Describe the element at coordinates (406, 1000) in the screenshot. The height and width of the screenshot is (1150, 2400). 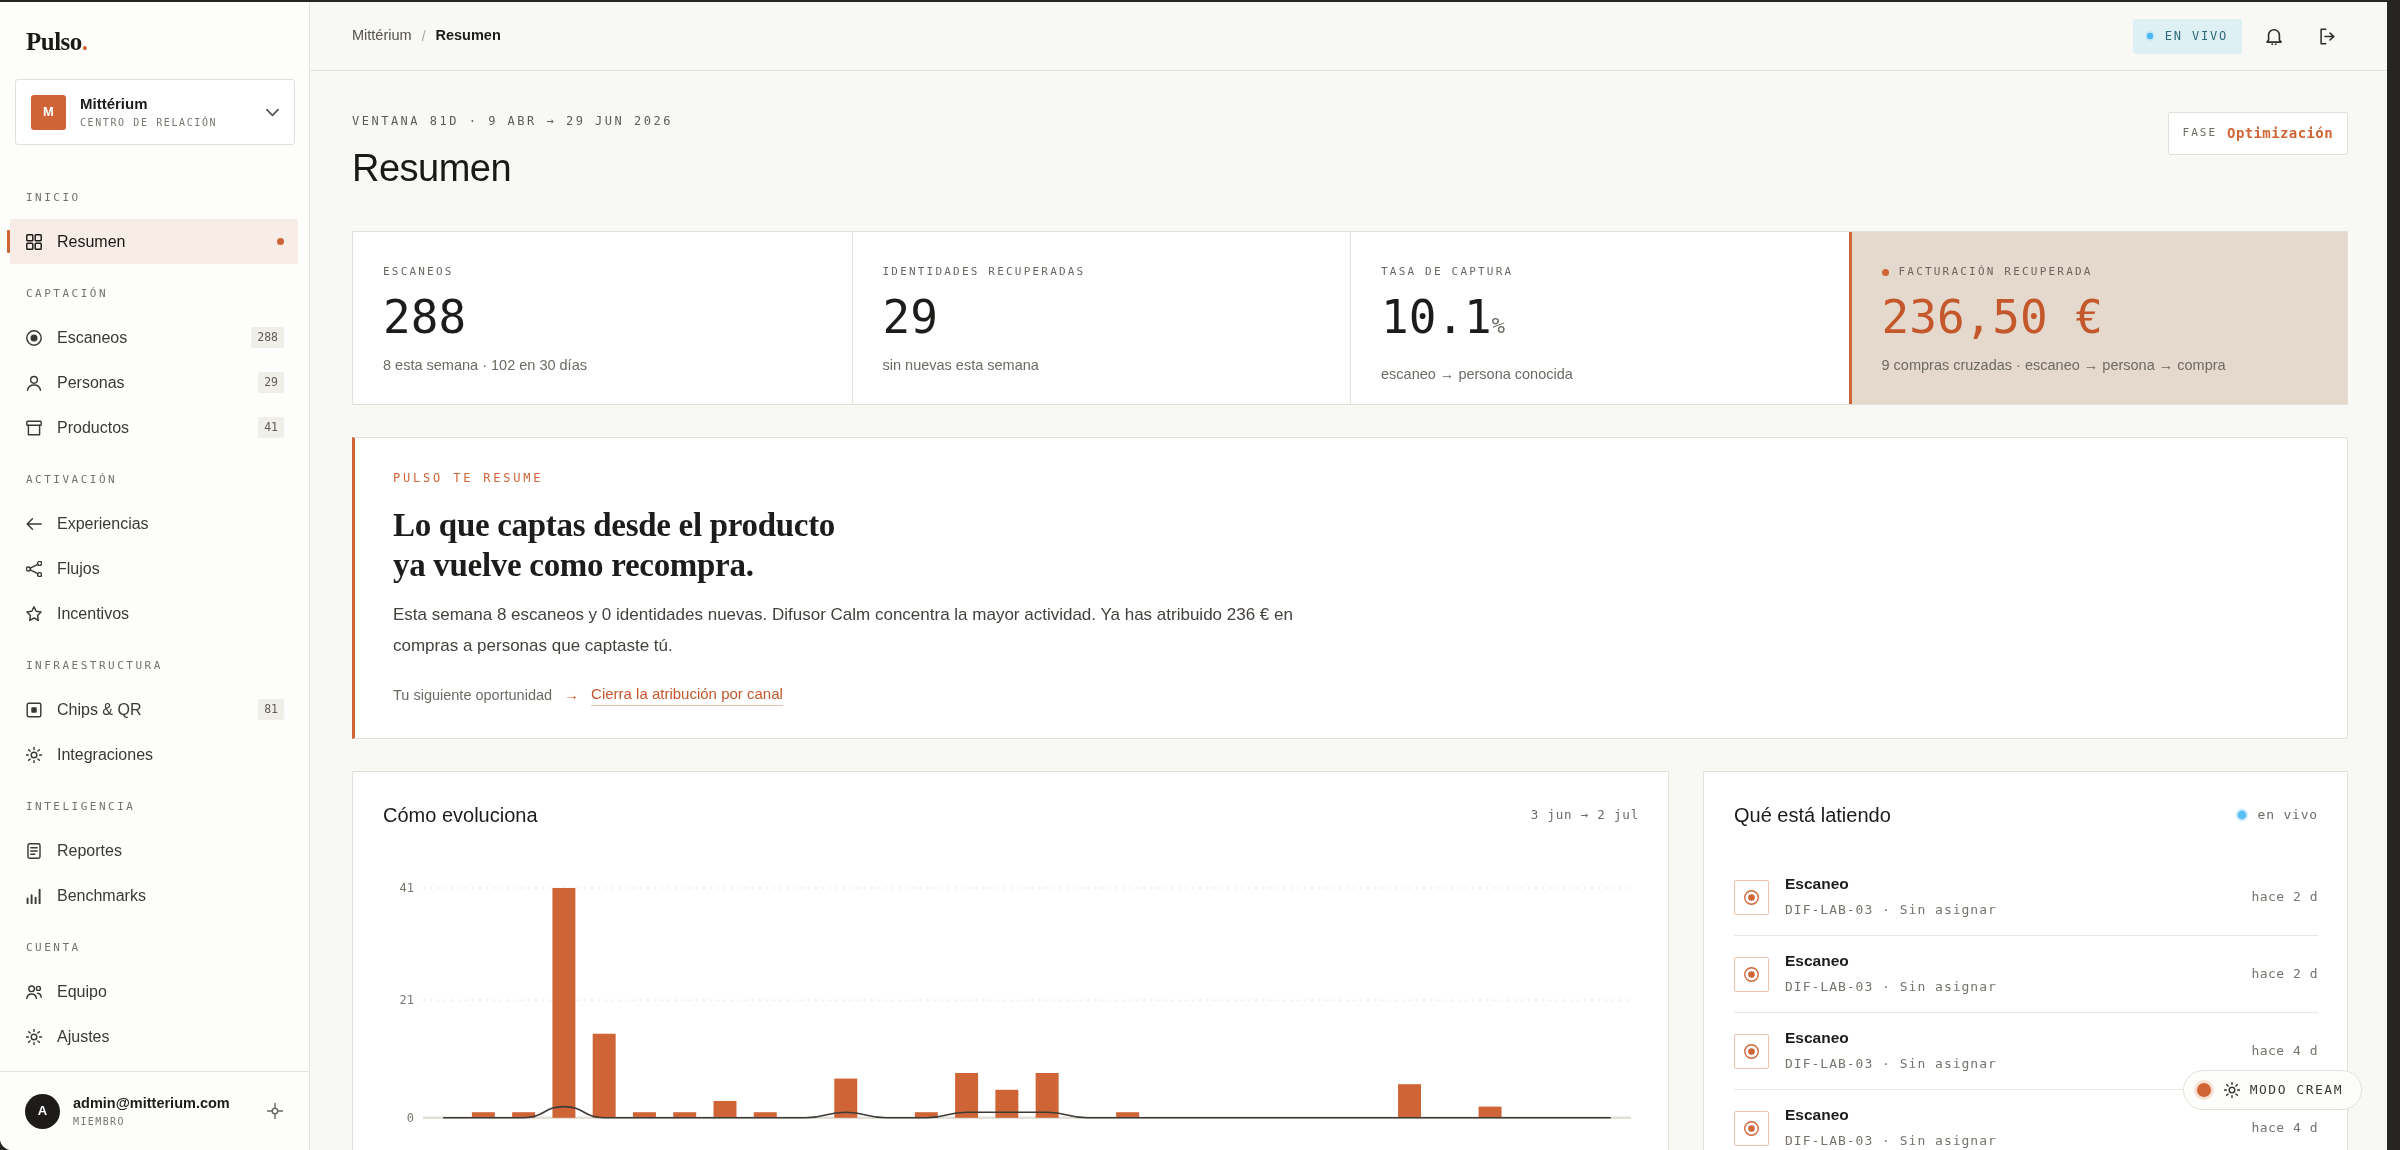
I see `y-axis-label: 21` at that location.